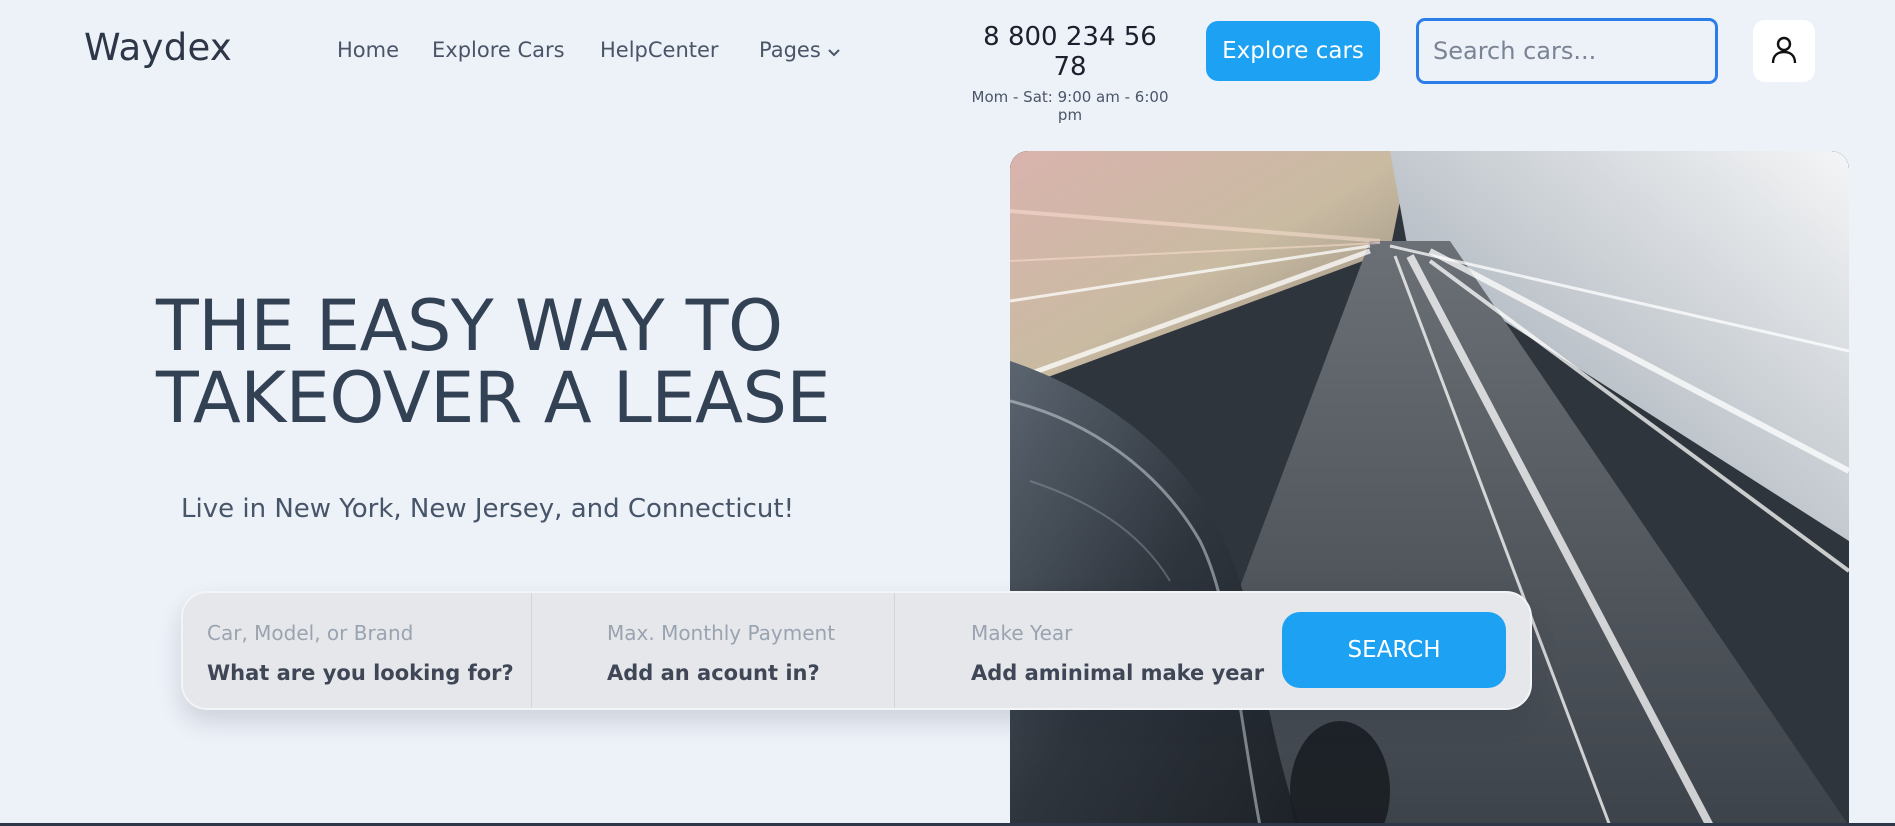 Image resolution: width=1895 pixels, height=826 pixels. Describe the element at coordinates (721, 633) in the screenshot. I see `max-monthly-payment-label: Max. Monthly Payment` at that location.